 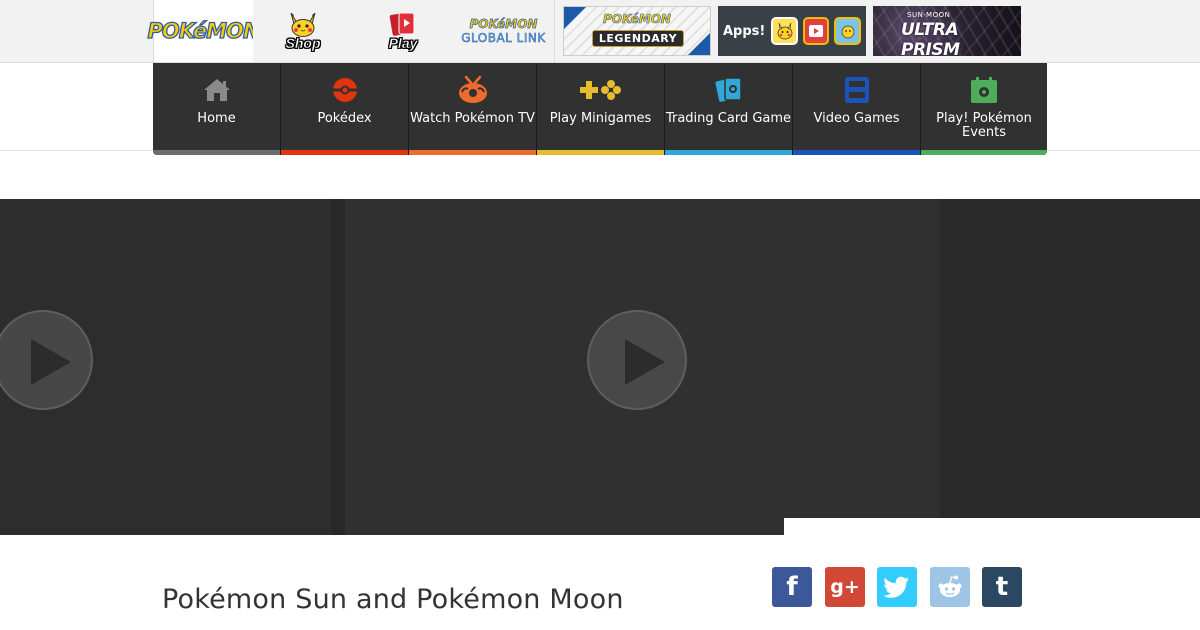 I want to click on pokemon-logo: POKéMON, so click(x=204, y=30).